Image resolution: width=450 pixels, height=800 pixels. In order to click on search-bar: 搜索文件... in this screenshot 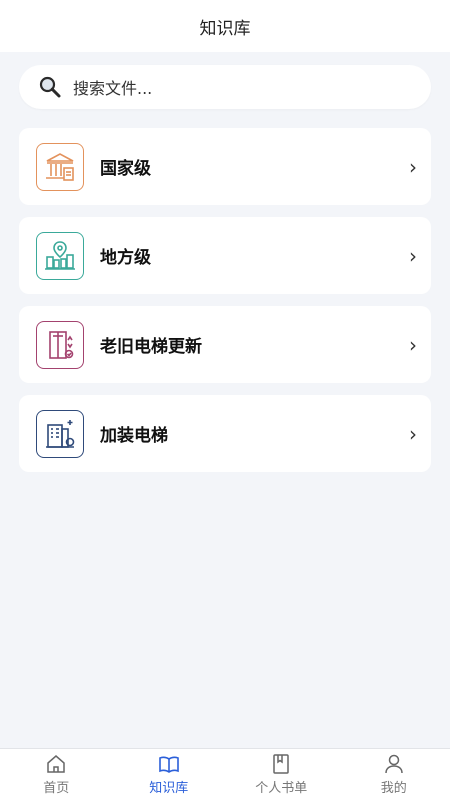, I will do `click(225, 87)`.